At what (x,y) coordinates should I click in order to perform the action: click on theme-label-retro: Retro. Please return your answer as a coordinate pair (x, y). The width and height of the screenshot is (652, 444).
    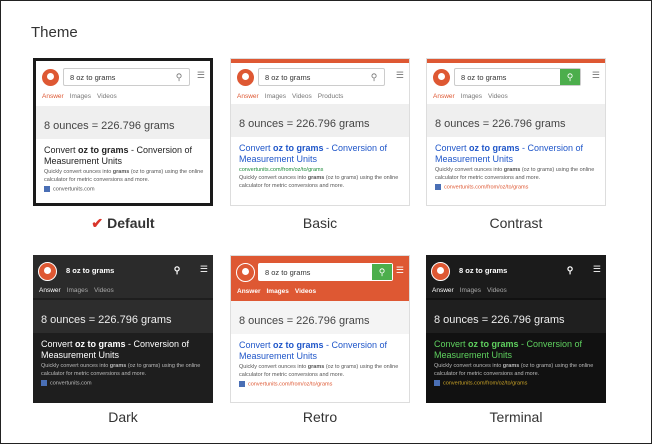
    Looking at the image, I should click on (320, 417).